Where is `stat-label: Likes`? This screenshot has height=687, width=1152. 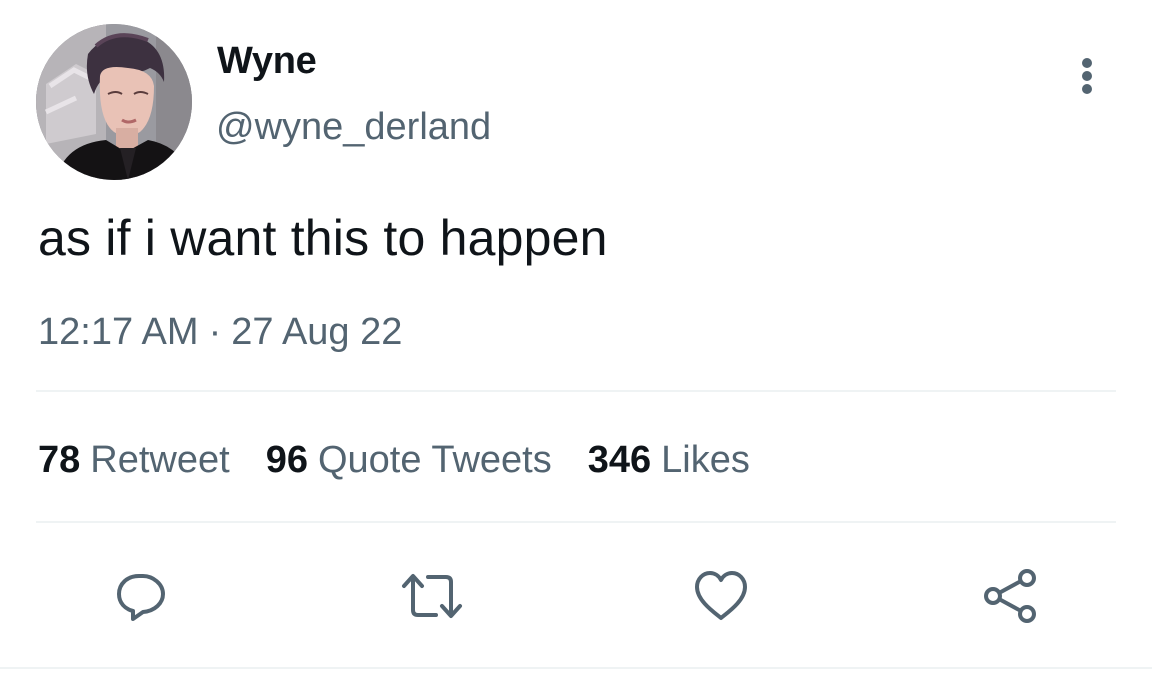 stat-label: Likes is located at coordinates (705, 460).